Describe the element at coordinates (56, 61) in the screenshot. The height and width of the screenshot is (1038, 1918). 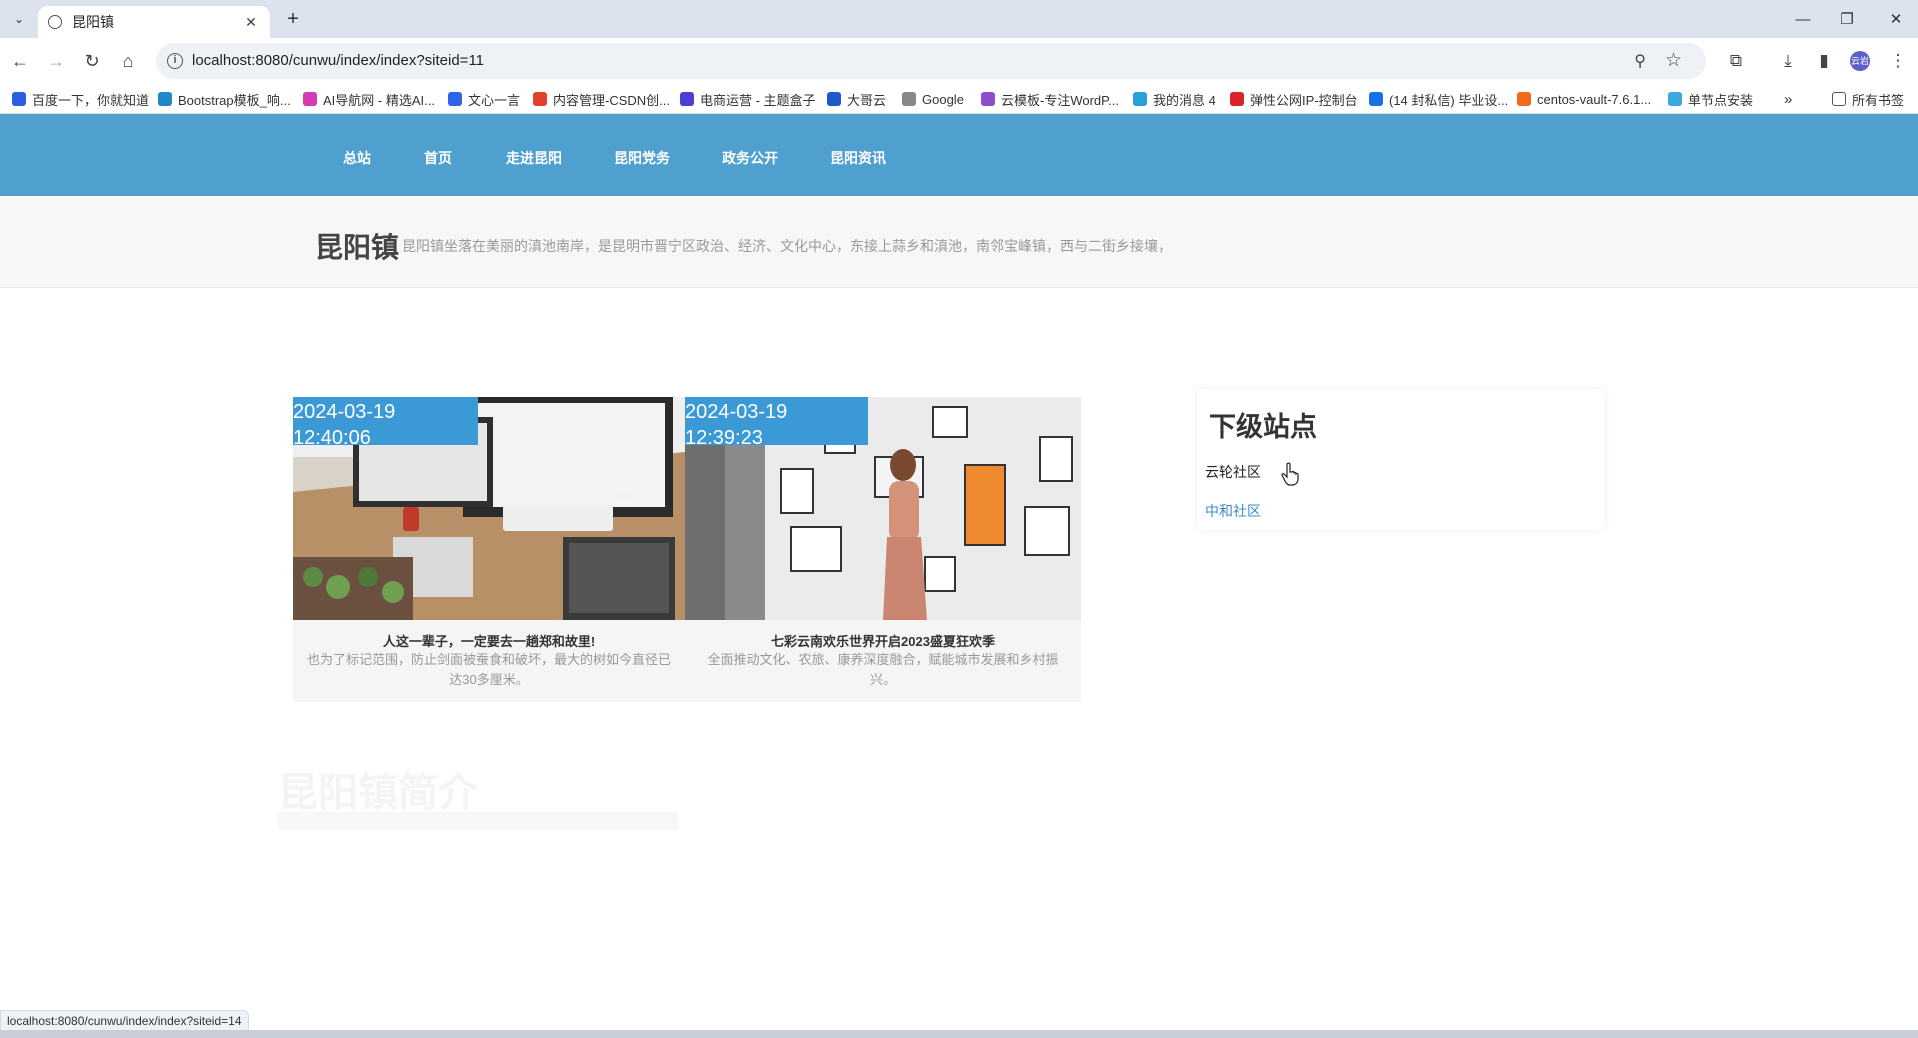
I see `forward-icon: →` at that location.